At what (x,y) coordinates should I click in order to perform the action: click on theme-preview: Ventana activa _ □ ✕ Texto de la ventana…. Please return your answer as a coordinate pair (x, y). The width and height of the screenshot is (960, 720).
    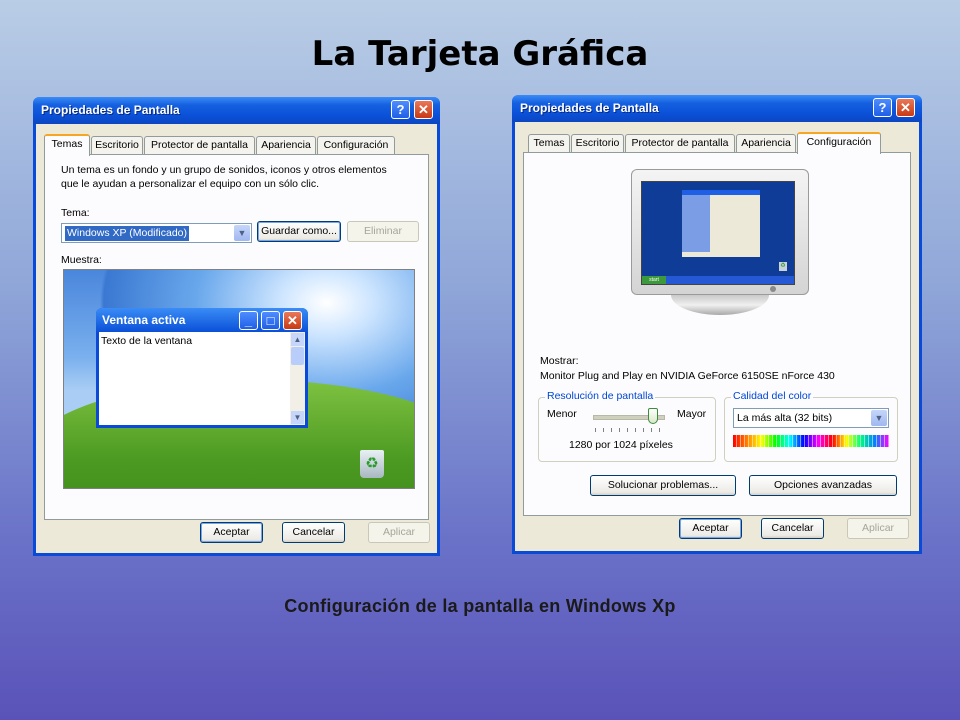
    Looking at the image, I should click on (239, 379).